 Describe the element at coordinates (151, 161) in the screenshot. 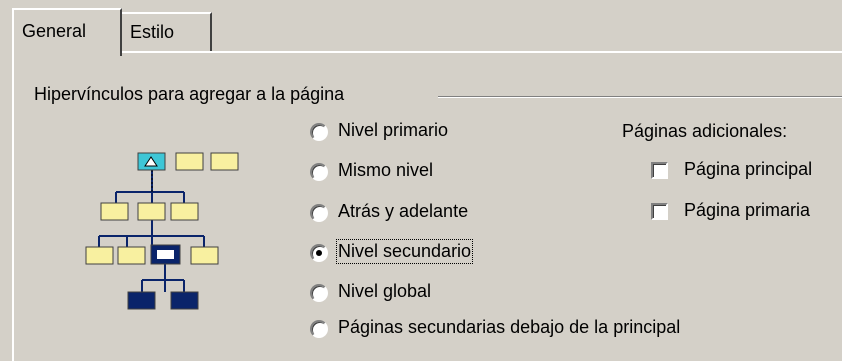

I see `diagram-box-home` at that location.